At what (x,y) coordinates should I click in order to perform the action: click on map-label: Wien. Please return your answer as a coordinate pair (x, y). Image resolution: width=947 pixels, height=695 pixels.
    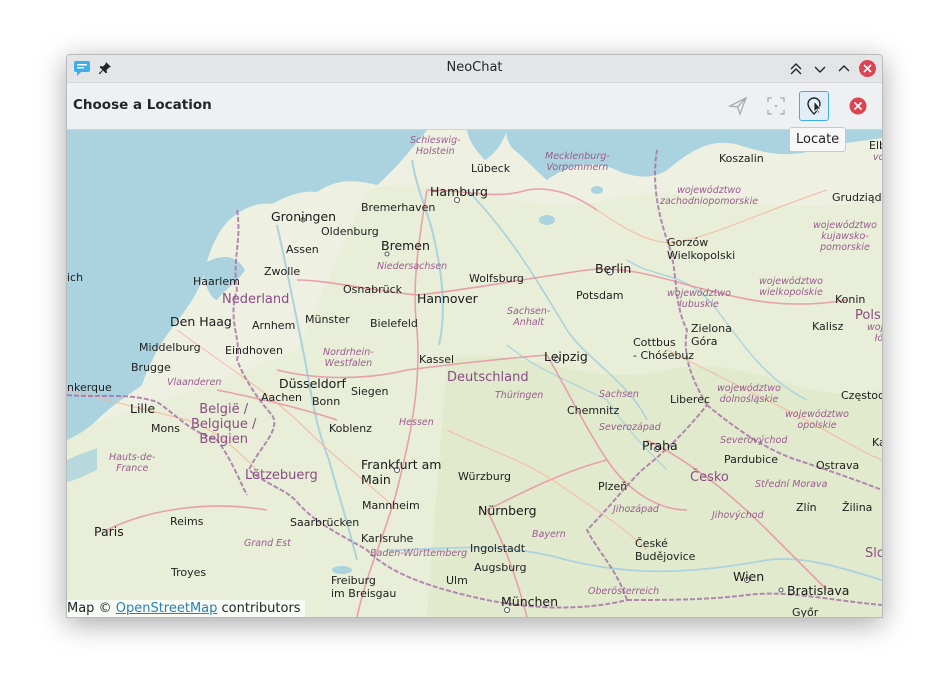
    Looking at the image, I should click on (749, 576).